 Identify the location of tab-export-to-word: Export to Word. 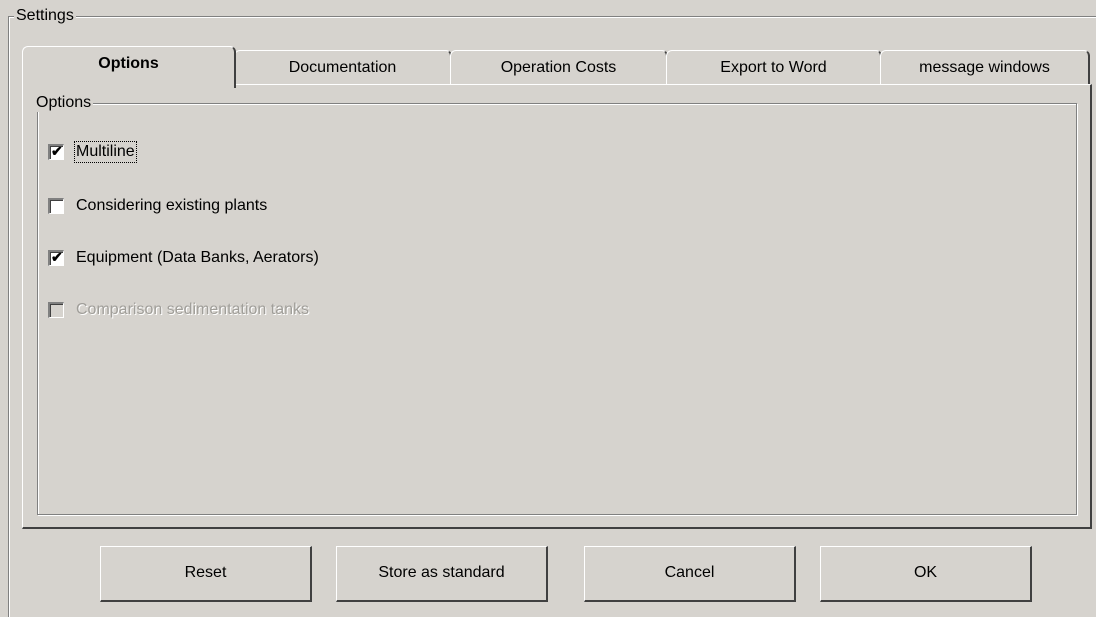
(774, 67).